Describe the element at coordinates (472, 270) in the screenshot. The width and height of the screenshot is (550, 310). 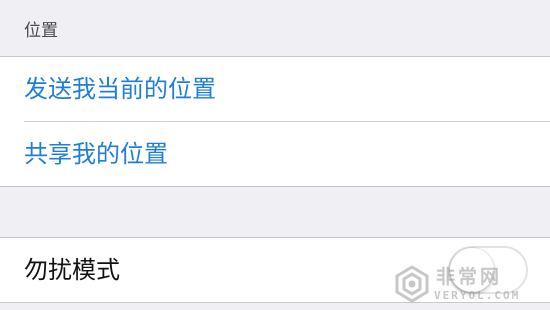
I see `toggle-knob` at that location.